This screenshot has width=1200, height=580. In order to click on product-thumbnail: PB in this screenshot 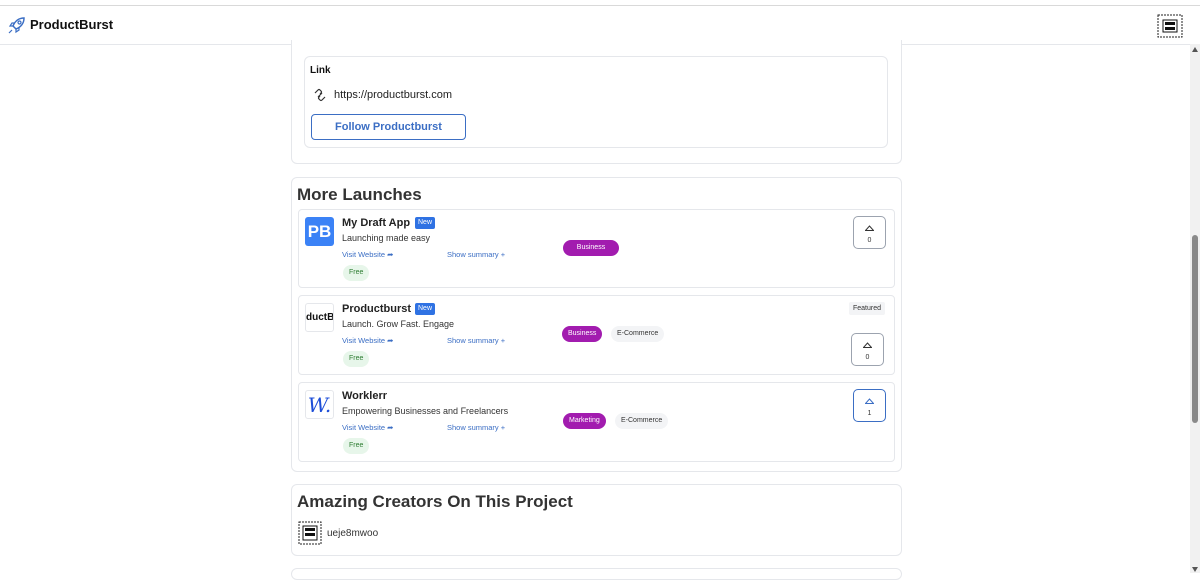, I will do `click(319, 231)`.